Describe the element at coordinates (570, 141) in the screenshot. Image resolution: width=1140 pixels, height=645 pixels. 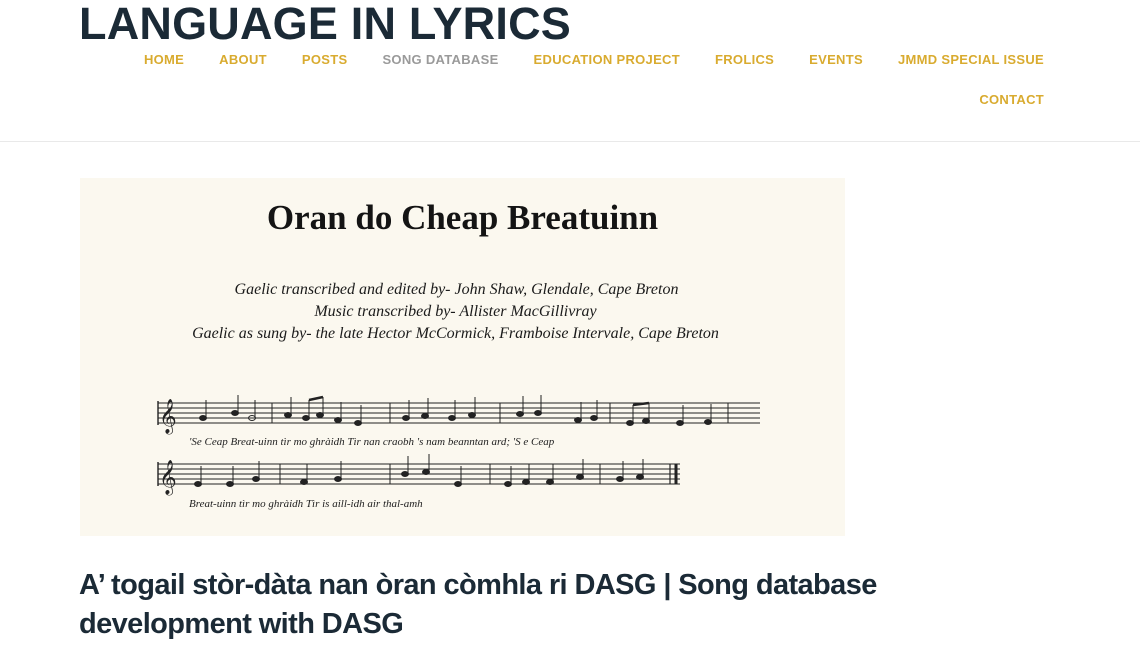
I see `header-divider` at that location.